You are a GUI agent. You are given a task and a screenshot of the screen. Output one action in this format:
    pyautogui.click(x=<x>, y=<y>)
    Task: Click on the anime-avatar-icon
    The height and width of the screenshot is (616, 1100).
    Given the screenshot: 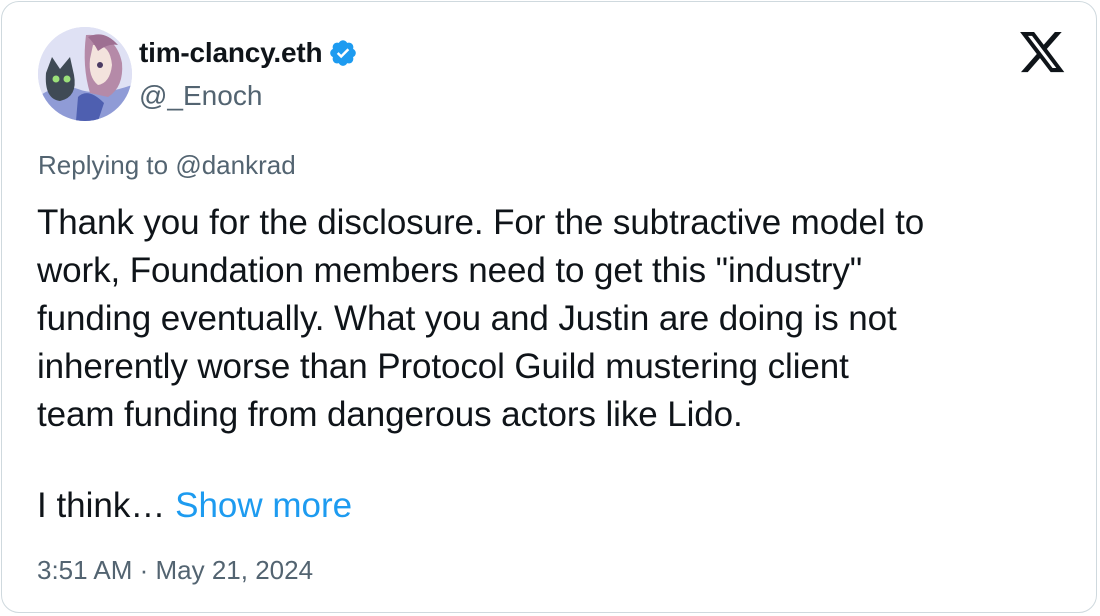 What is the action you would take?
    pyautogui.click(x=85, y=74)
    